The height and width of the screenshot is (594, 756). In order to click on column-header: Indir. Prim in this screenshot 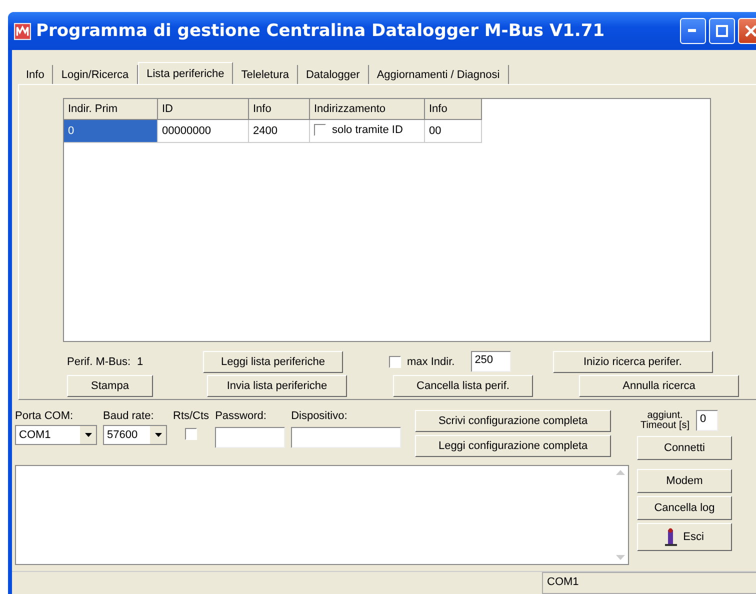, I will do `click(111, 109)`.